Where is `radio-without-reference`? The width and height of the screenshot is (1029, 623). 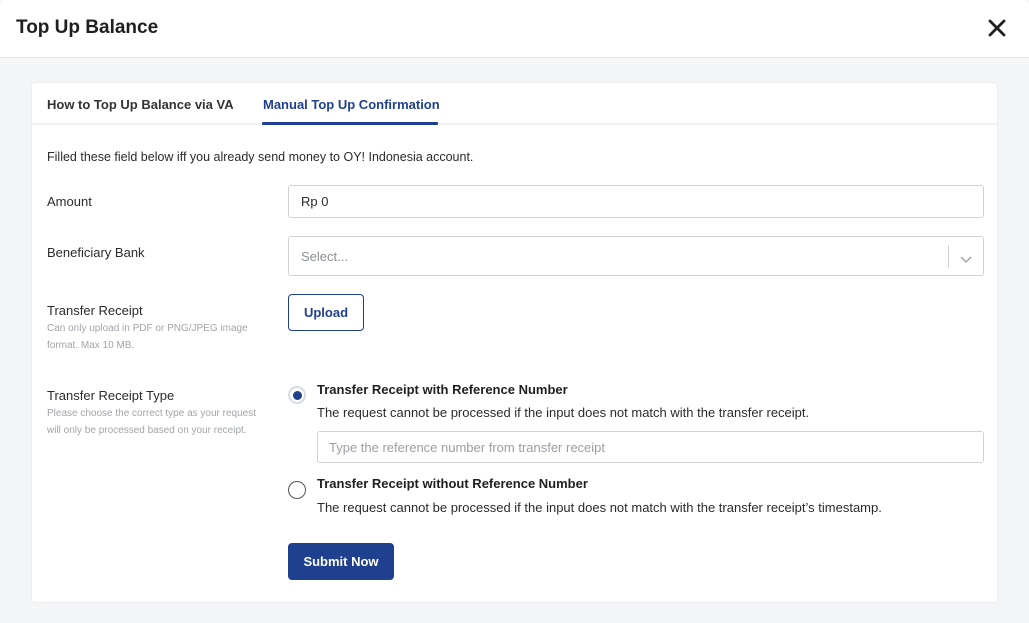 radio-without-reference is located at coordinates (297, 490).